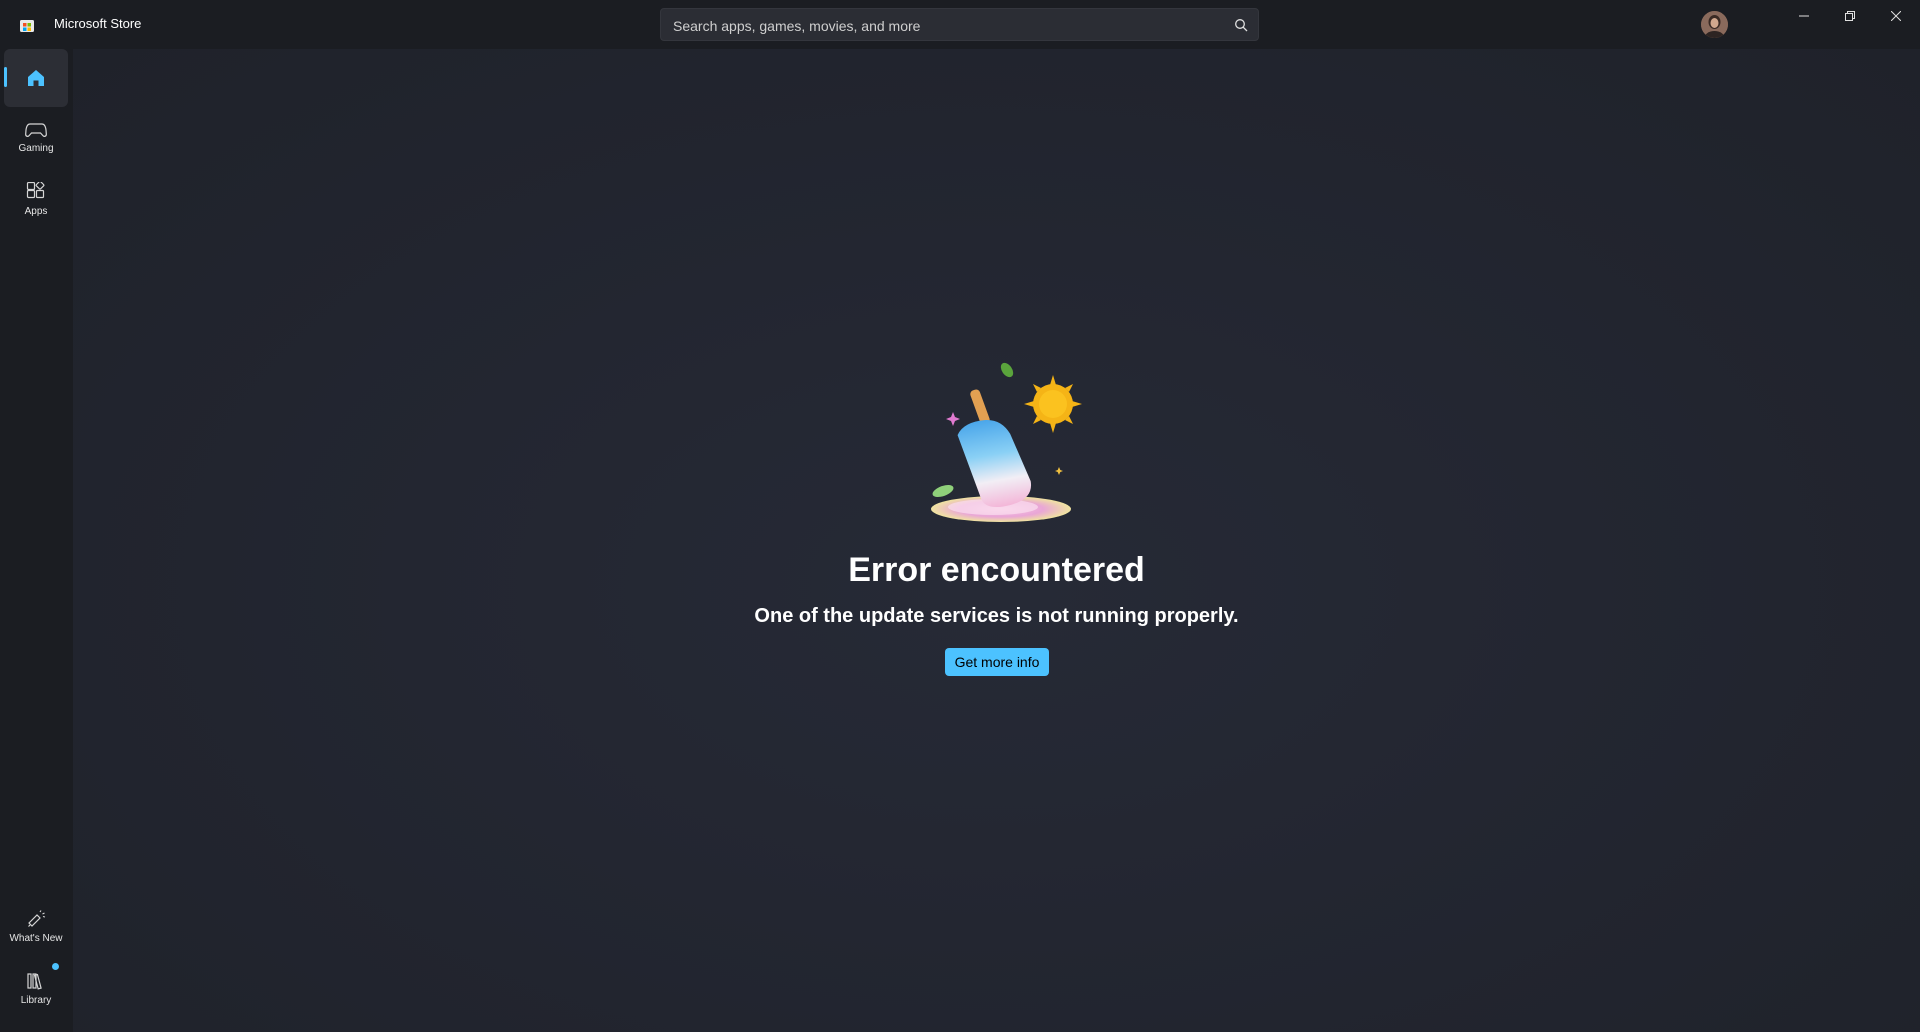  What do you see at coordinates (997, 662) in the screenshot?
I see `get-more-info-button: Get more info` at bounding box center [997, 662].